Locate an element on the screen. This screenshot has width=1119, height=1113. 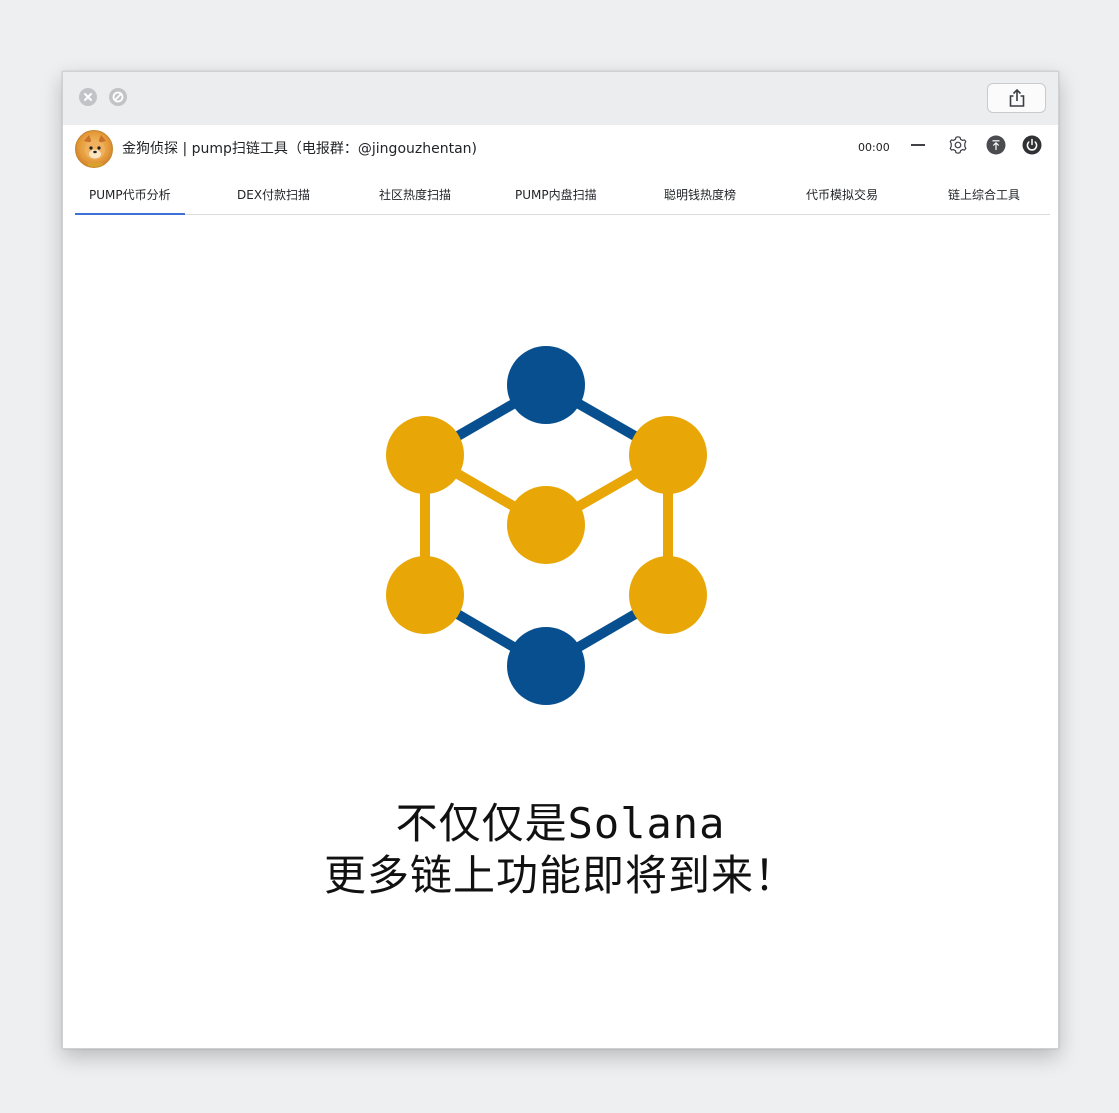
timer: 00:00 is located at coordinates (874, 147).